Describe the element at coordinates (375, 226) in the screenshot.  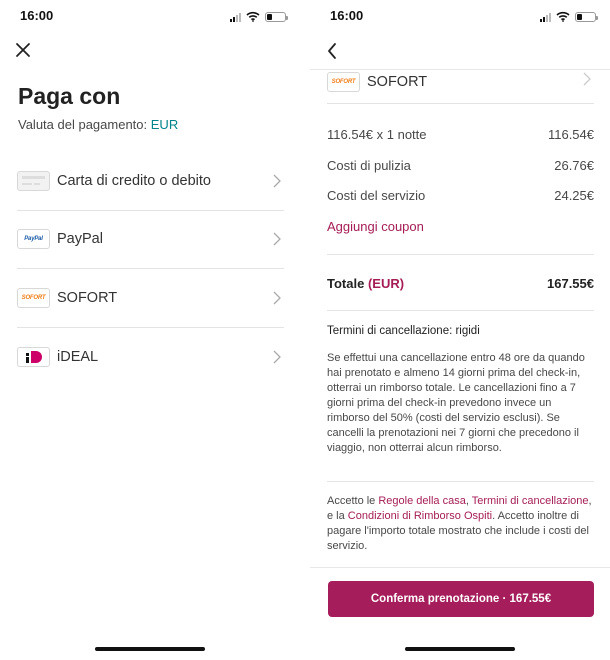
I see `add-coupon-link: Aggiungi coupon` at that location.